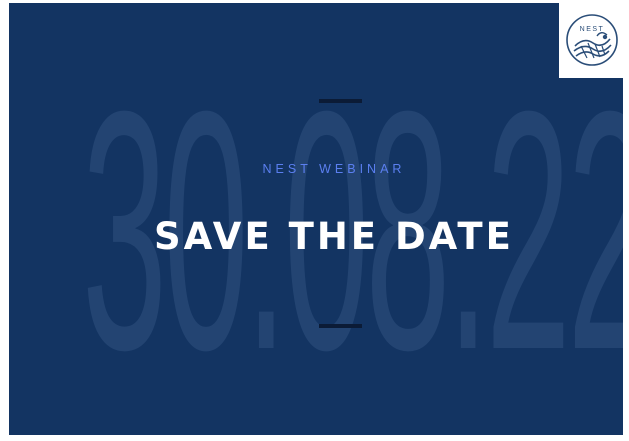 The image size is (629, 441). I want to click on save-the-date-heading: SAVE THE DATE, so click(334, 236).